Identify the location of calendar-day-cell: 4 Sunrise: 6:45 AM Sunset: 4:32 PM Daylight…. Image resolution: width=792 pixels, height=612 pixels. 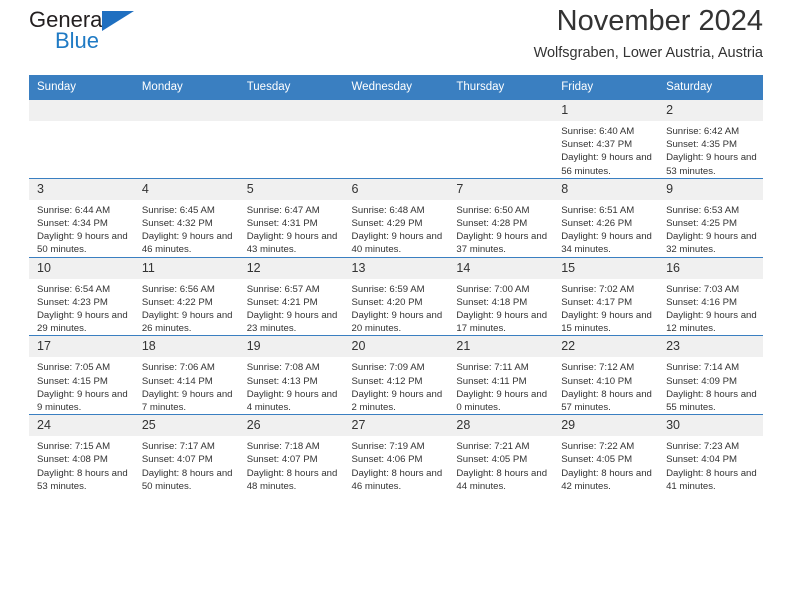
(186, 217).